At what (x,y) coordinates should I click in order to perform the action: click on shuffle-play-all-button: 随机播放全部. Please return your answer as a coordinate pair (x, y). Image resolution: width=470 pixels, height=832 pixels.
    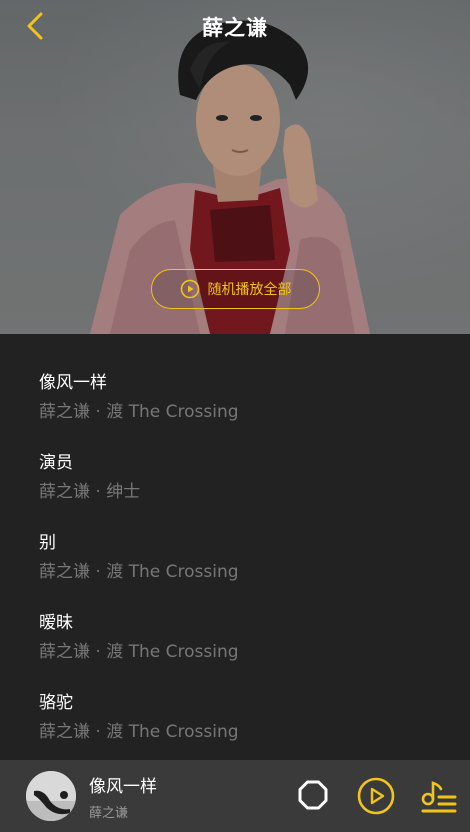
    Looking at the image, I should click on (235, 289).